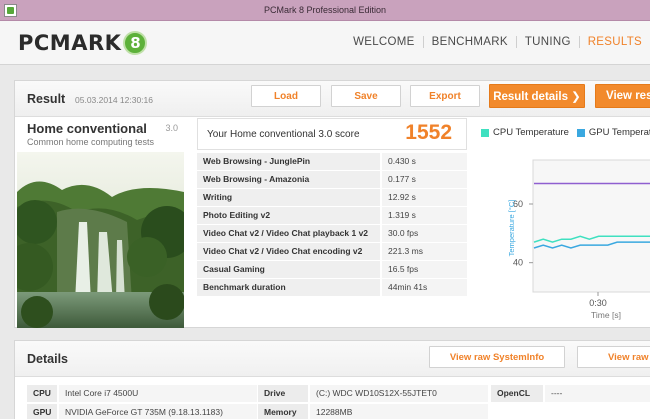 This screenshot has width=650, height=419. Describe the element at coordinates (114, 100) in the screenshot. I see `result-date: 05.03.2014 12:30:16` at that location.